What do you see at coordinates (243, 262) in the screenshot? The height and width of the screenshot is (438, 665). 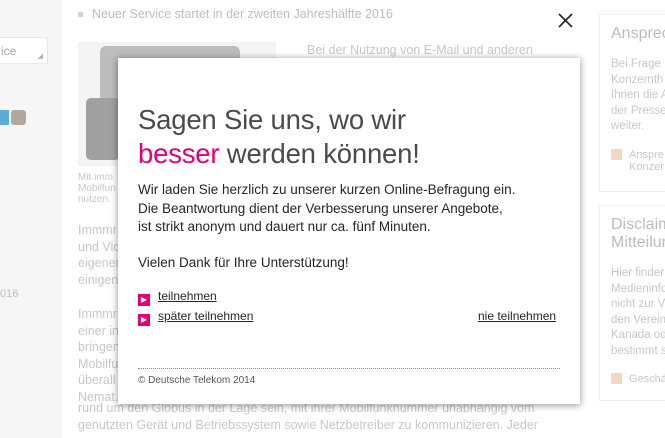 I see `modal-thanks: Vielen Dank für Ihre Unterstützung!` at bounding box center [243, 262].